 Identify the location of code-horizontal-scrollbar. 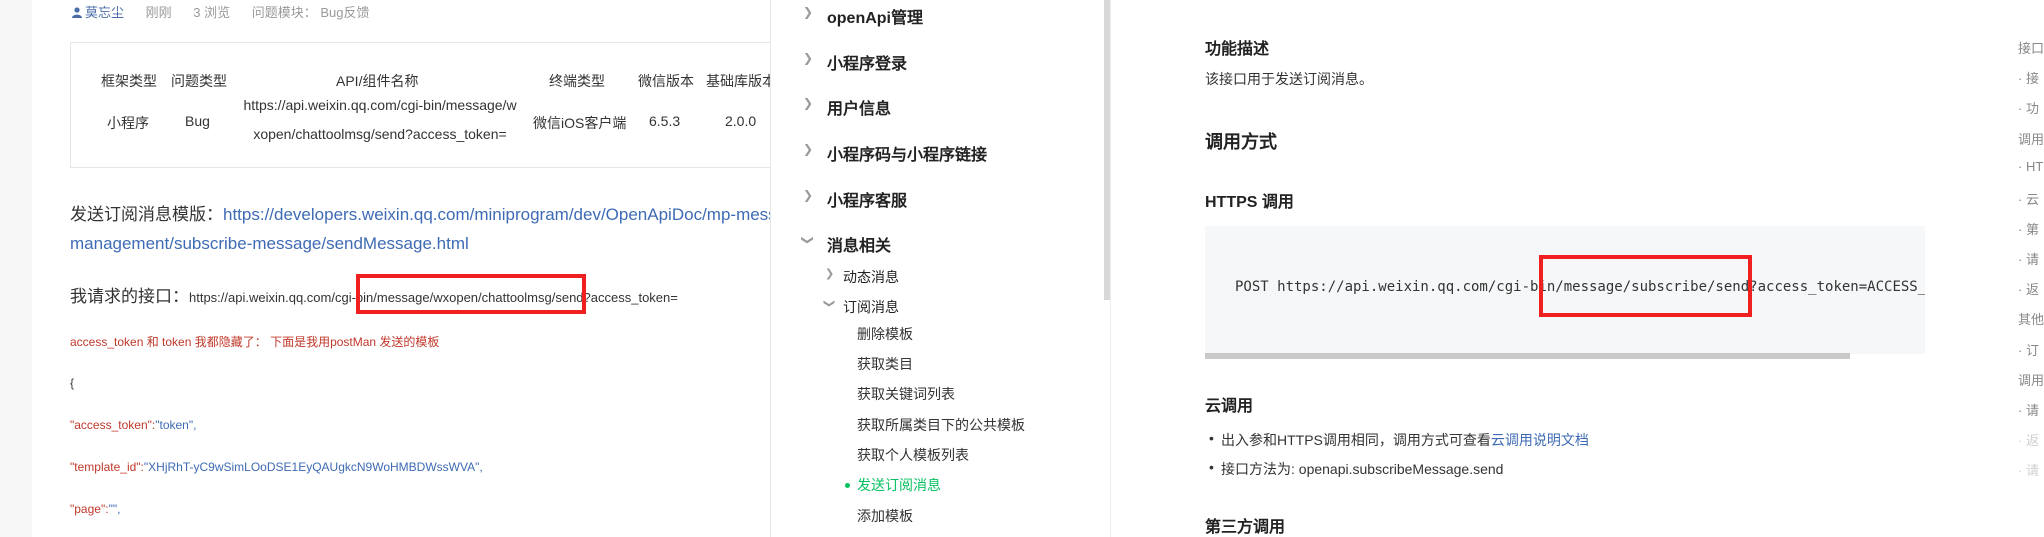
(1527, 356).